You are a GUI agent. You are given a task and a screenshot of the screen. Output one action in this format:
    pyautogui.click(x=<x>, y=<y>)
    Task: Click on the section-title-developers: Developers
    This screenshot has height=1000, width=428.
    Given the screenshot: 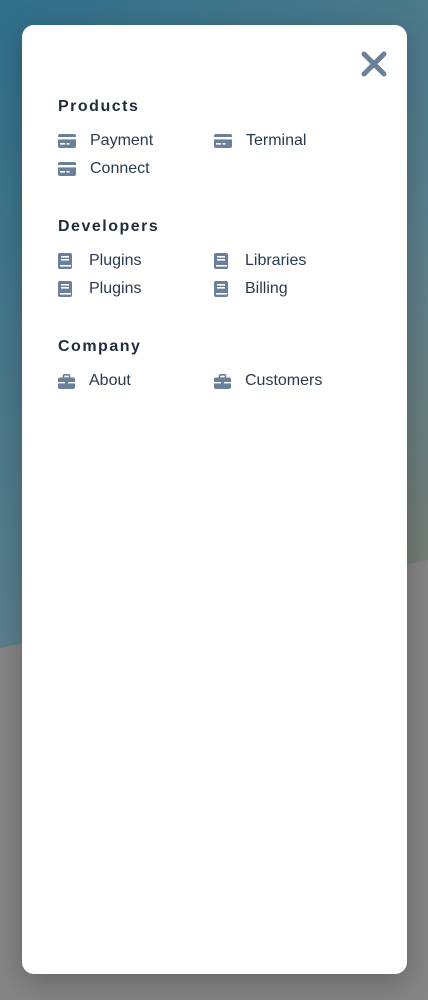 What is the action you would take?
    pyautogui.click(x=109, y=226)
    